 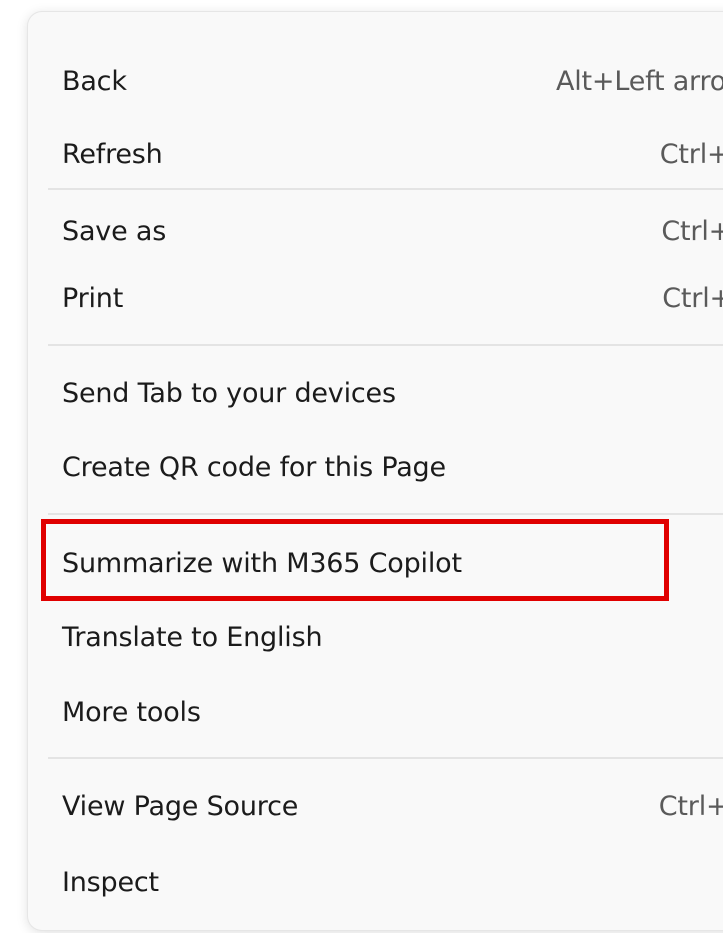 I want to click on menu-item-label: Refresh, so click(x=112, y=154).